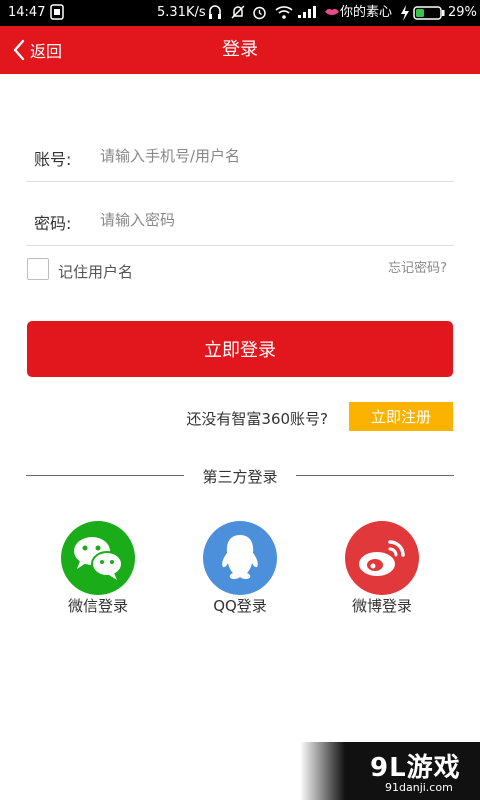 The image size is (480, 800). Describe the element at coordinates (98, 558) in the screenshot. I see `wechat-icon` at that location.